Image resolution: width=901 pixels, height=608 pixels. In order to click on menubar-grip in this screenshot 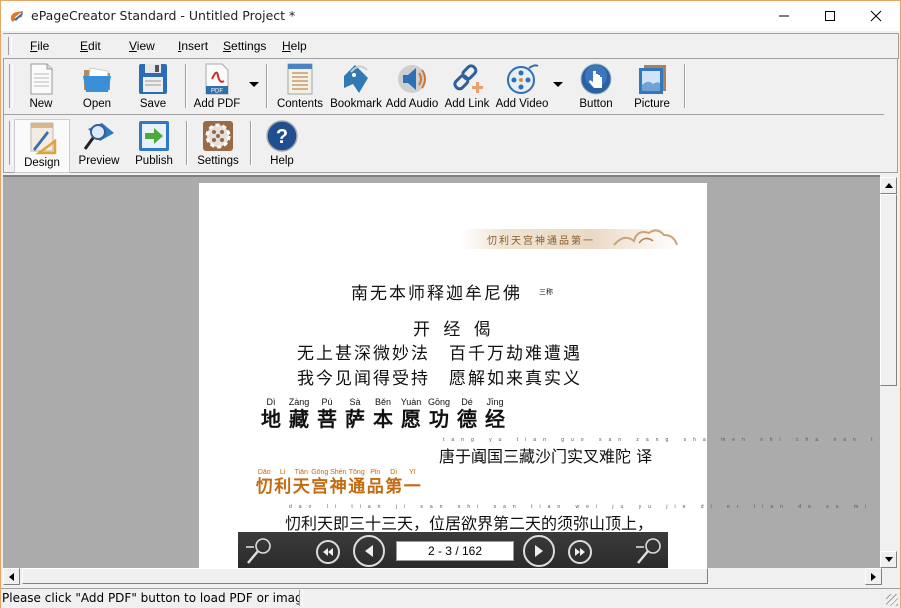, I will do `click(10, 46)`.